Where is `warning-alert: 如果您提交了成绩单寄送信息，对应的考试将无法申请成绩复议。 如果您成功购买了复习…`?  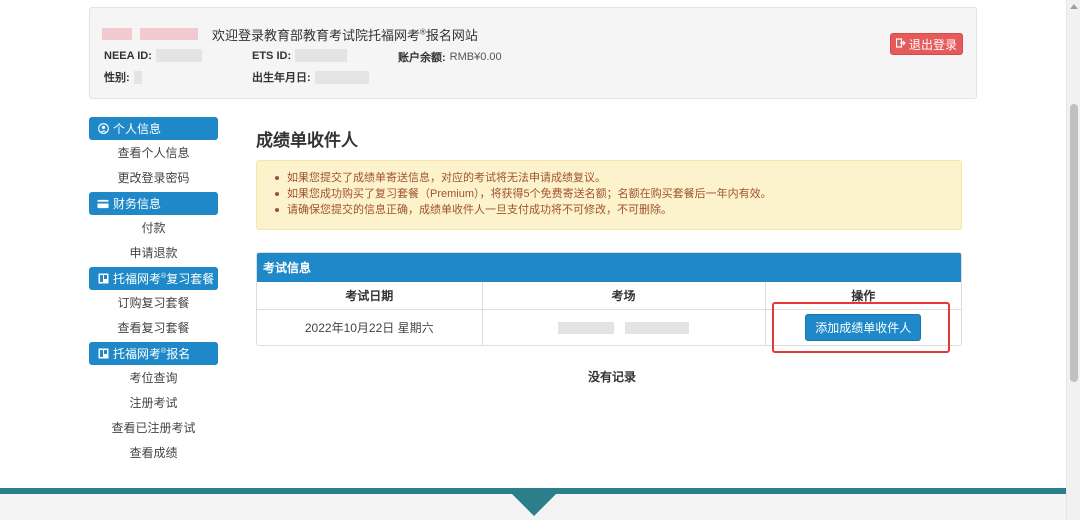 warning-alert: 如果您提交了成绩单寄送信息，对应的考试将无法申请成绩复议。 如果您成功购买了复习… is located at coordinates (609, 195).